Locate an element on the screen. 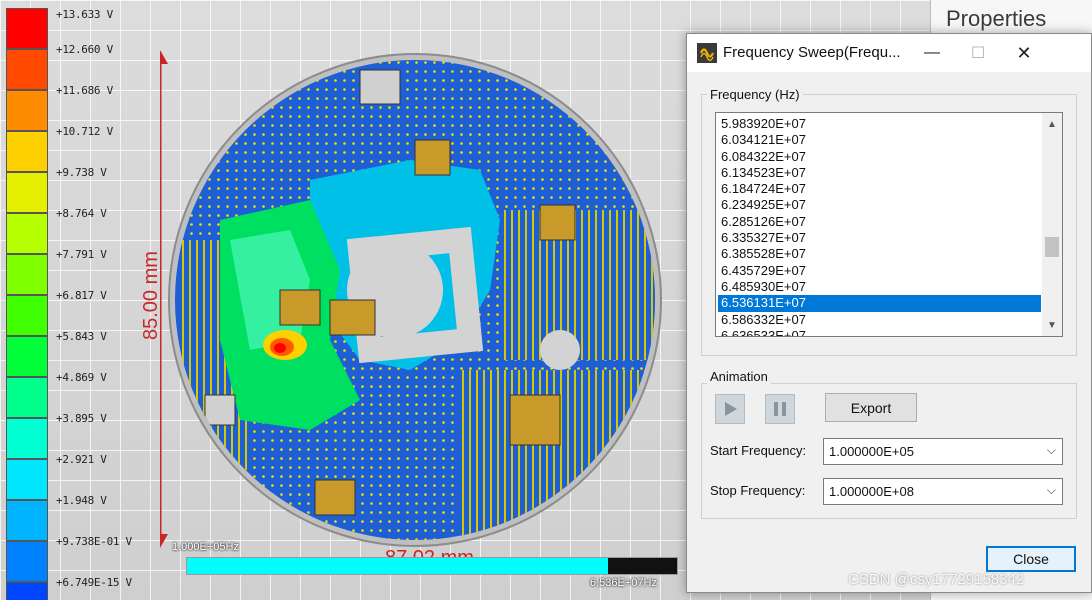 This screenshot has width=1092, height=600. stop-frequency-select: 1.000000E+08 ⌵ is located at coordinates (943, 491).